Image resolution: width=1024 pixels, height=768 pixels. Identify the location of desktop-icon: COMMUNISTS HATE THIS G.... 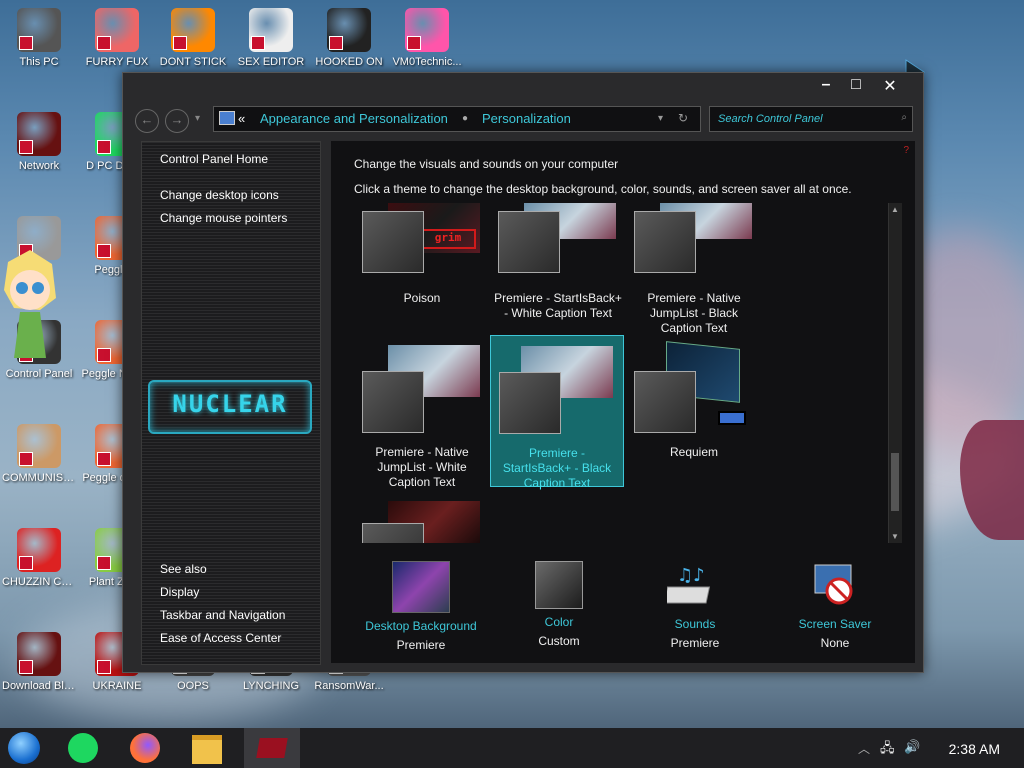
(39, 454).